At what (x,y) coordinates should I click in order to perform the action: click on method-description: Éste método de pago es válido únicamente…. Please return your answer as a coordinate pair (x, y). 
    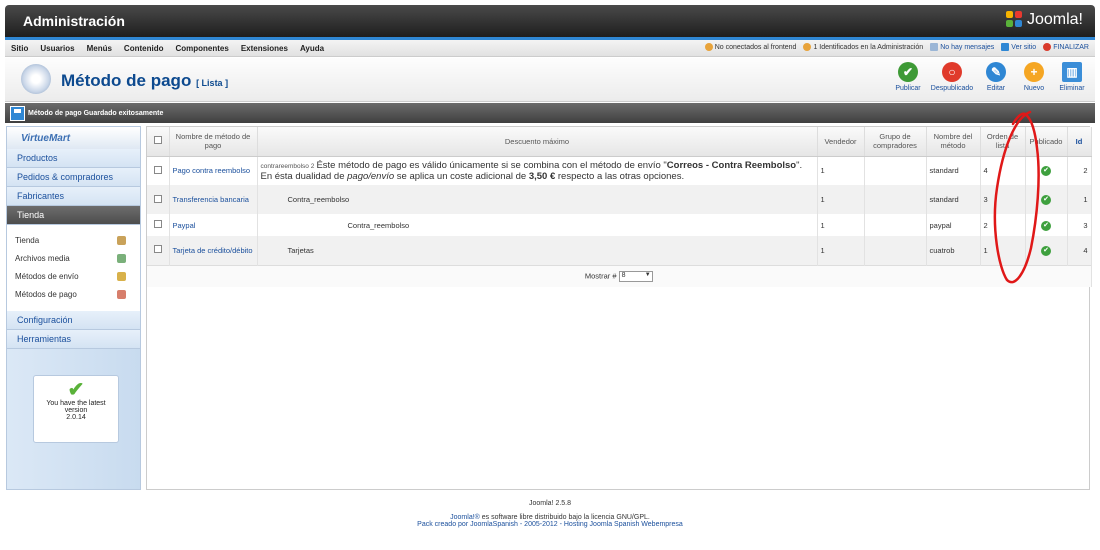
    Looking at the image, I should click on (531, 170).